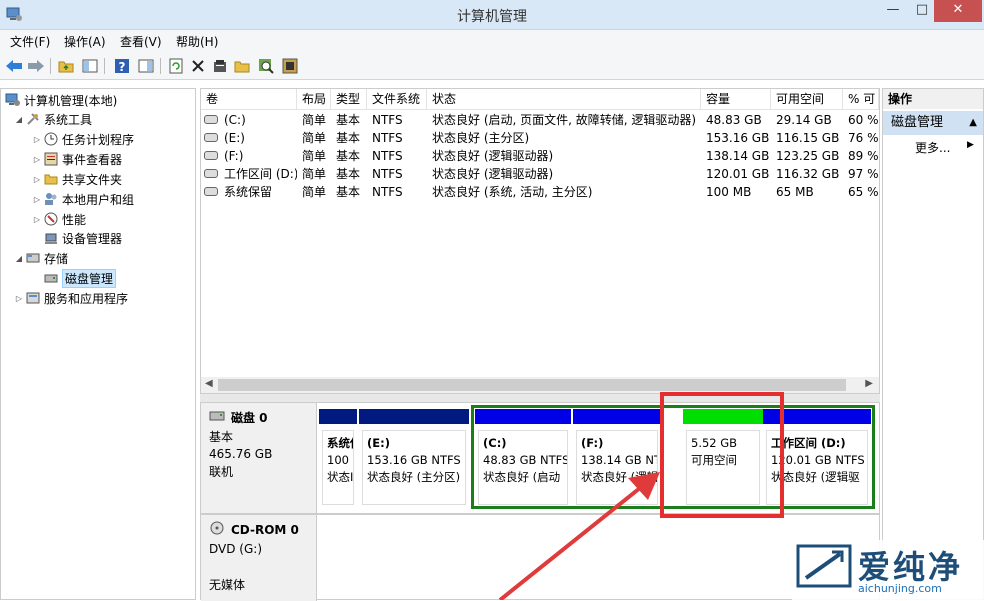 The image size is (984, 601). I want to click on partition-line: 工作区间 (D:), so click(808, 443).